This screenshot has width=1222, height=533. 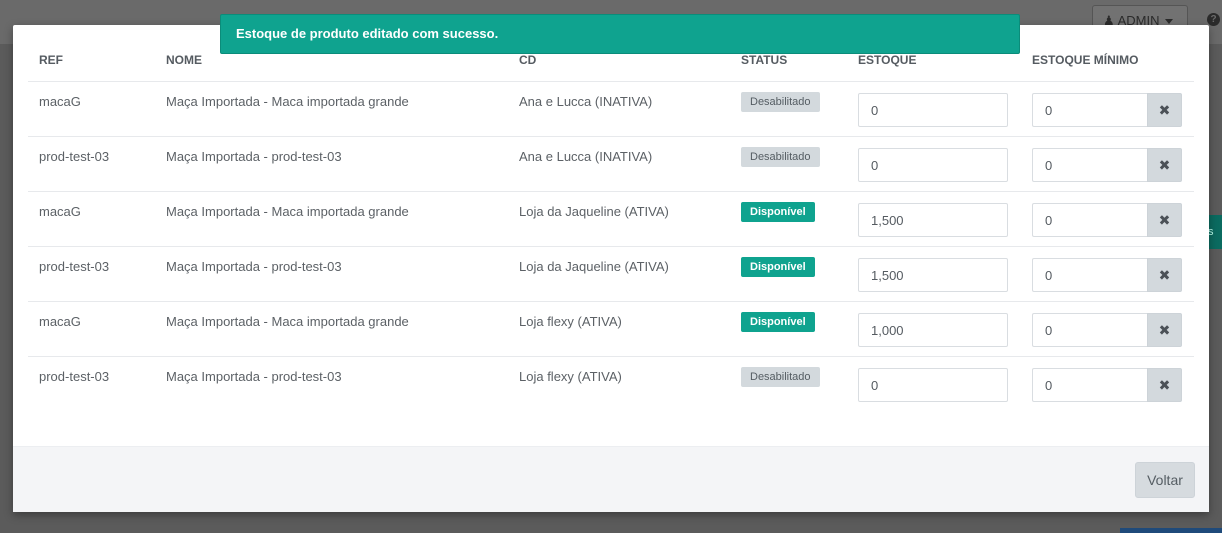 I want to click on caret-down-icon, so click(x=1169, y=22).